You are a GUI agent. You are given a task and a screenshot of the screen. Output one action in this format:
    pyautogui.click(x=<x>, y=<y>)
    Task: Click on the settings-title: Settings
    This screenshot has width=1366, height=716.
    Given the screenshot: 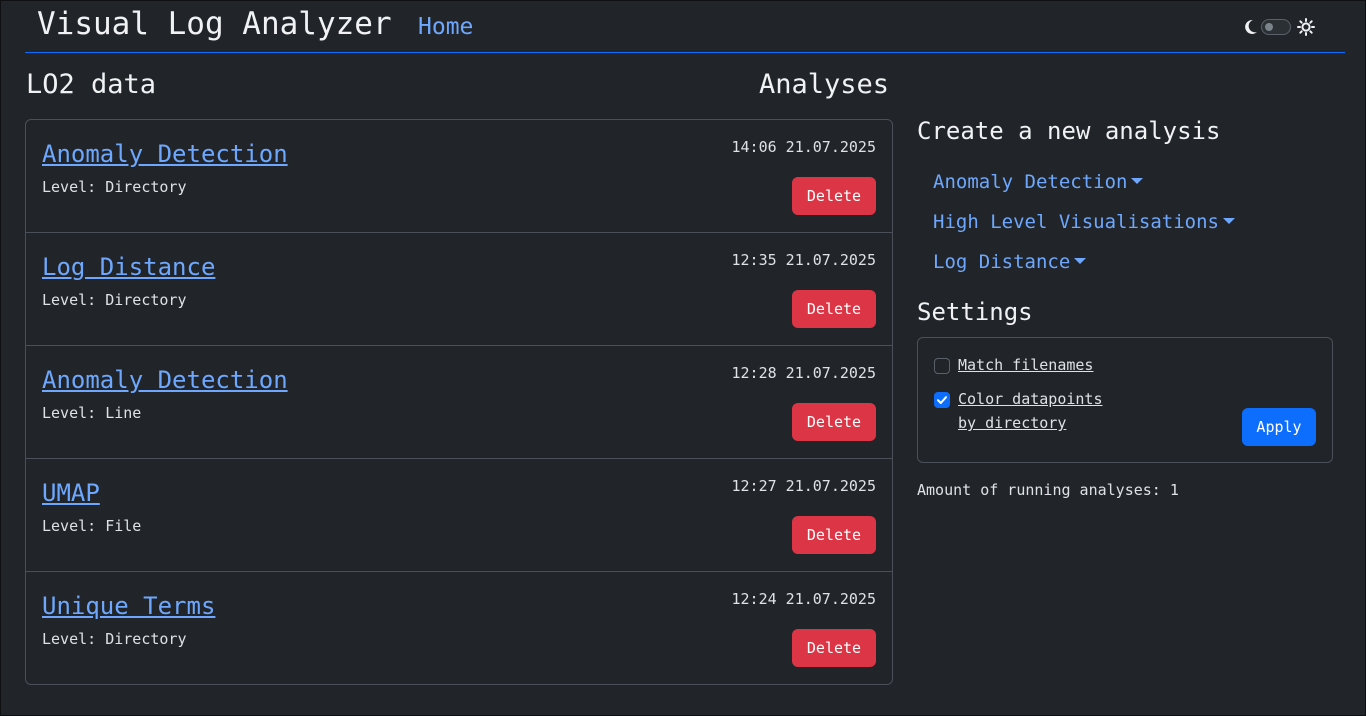 What is the action you would take?
    pyautogui.click(x=975, y=312)
    